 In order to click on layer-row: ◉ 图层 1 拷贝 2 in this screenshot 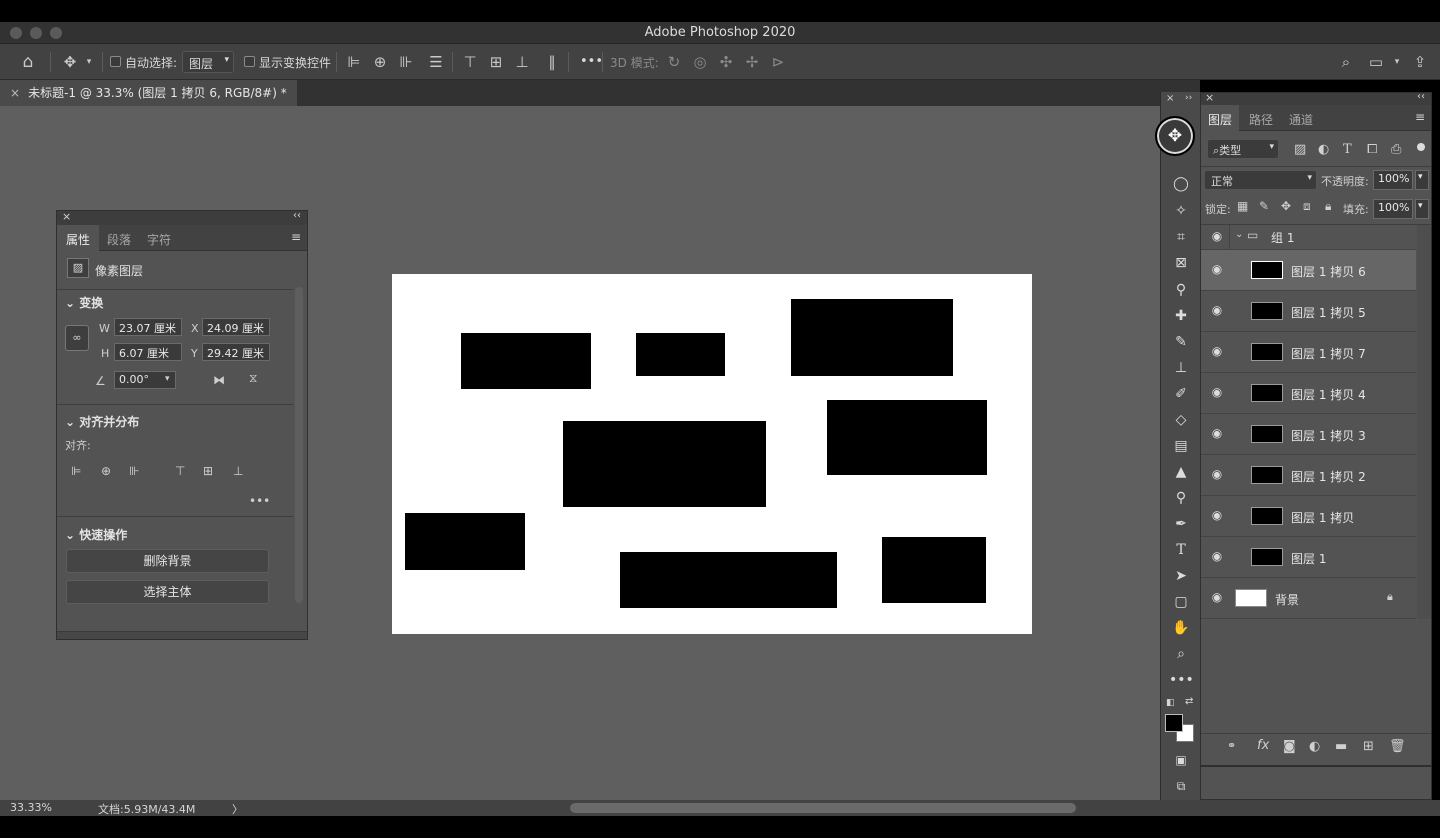, I will do `click(1308, 475)`.